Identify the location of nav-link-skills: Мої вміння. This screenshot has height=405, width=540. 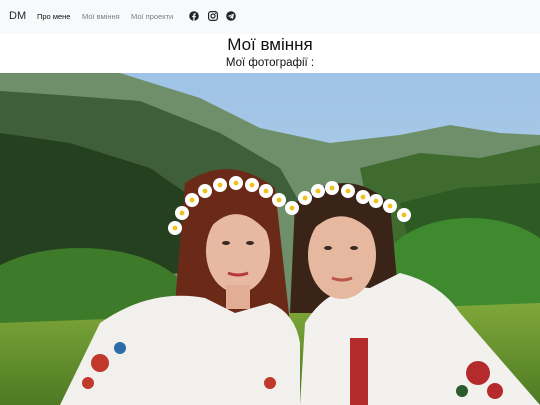
(101, 16).